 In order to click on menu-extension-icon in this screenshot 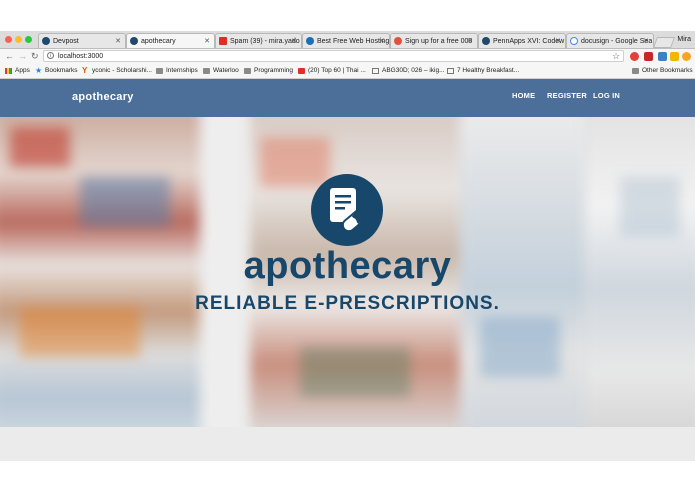, I will do `click(686, 56)`.